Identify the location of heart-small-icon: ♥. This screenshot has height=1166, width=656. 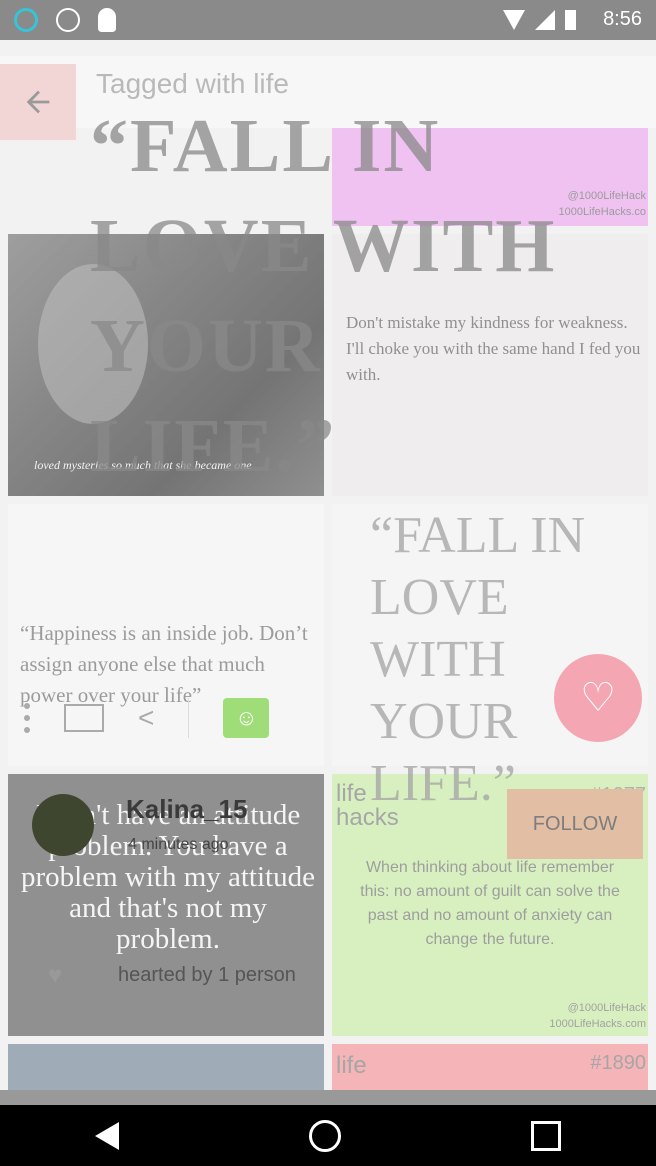
(55, 975).